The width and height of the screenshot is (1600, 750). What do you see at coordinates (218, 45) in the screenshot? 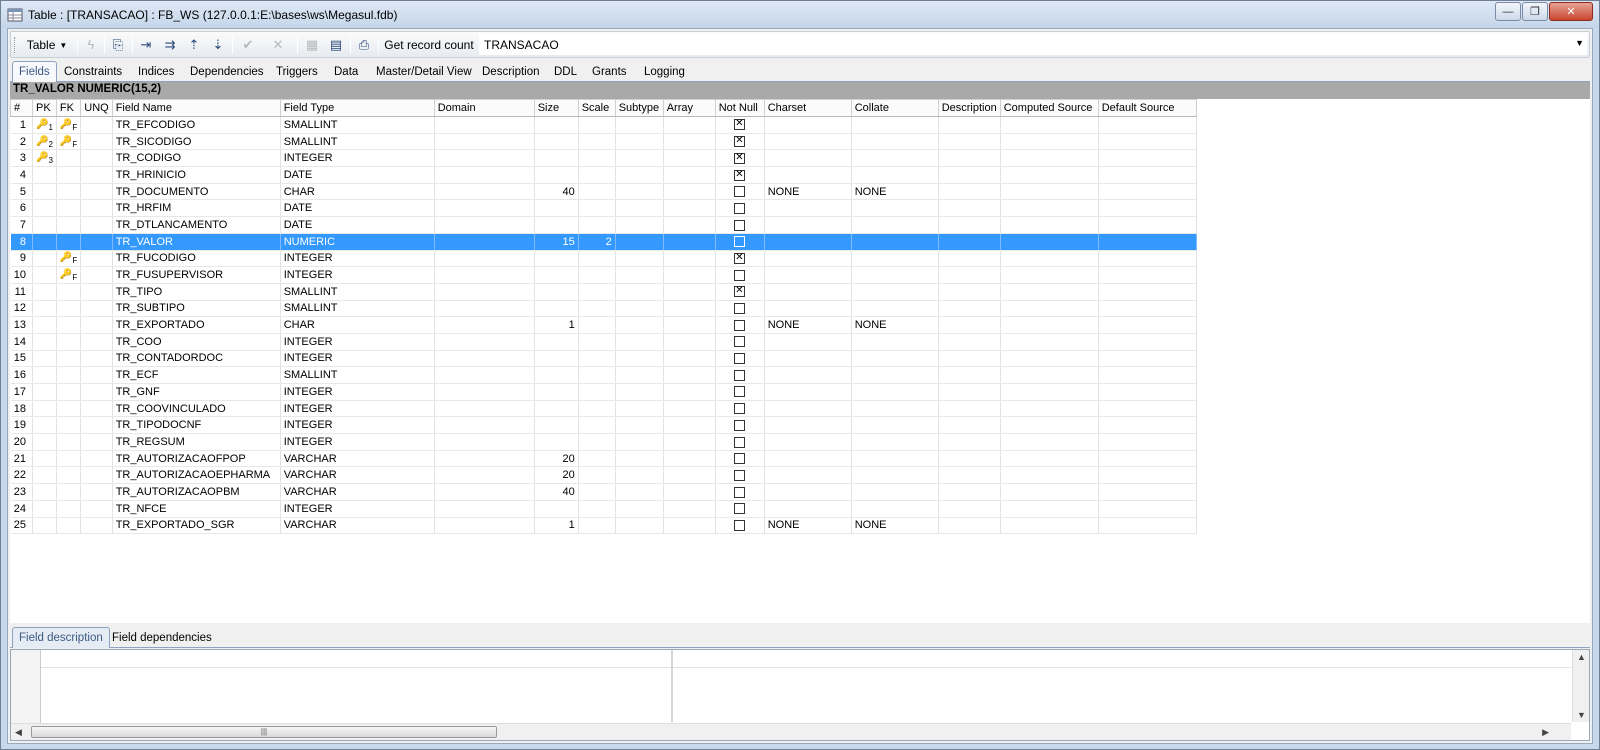
I see `move-down-button: ⇣` at bounding box center [218, 45].